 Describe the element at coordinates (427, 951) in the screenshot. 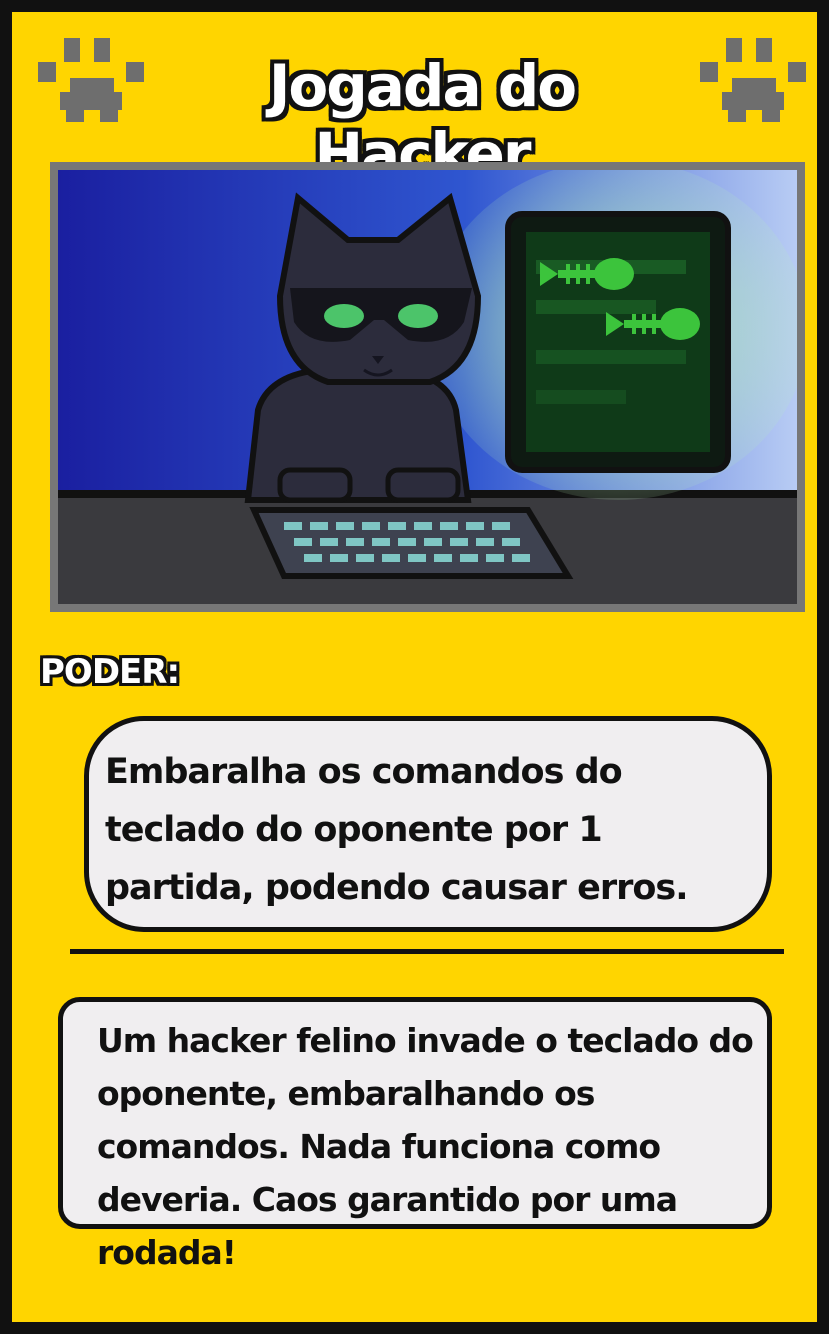

I see `section-divider` at that location.